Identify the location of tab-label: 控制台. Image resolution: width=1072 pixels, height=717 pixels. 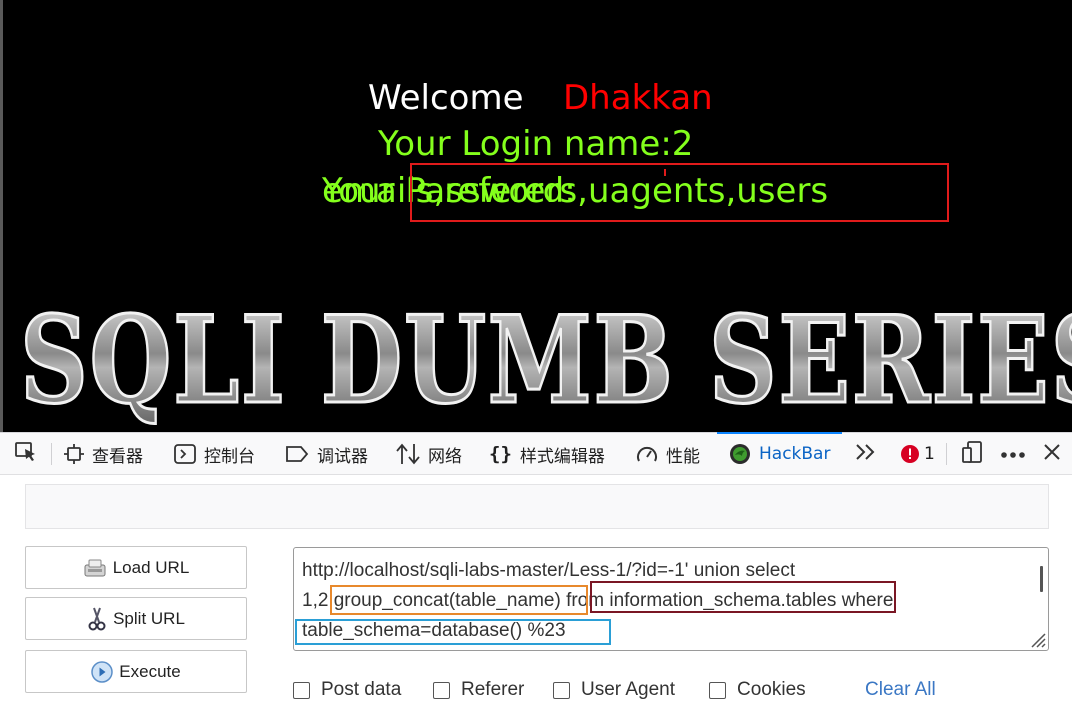
(229, 456).